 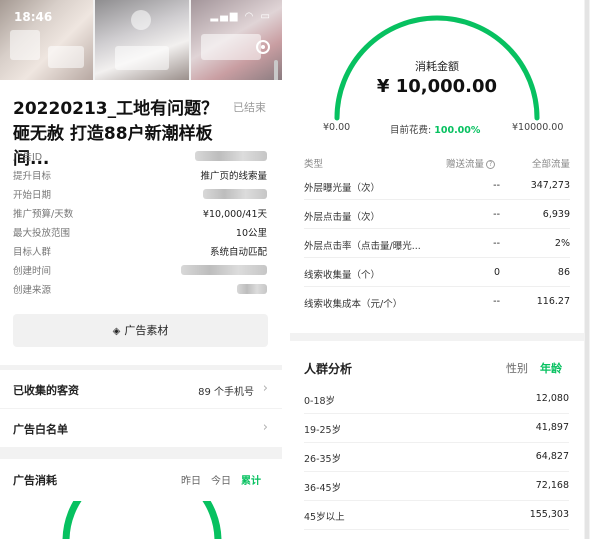 I want to click on info-key: 广告ID, so click(x=28, y=157).